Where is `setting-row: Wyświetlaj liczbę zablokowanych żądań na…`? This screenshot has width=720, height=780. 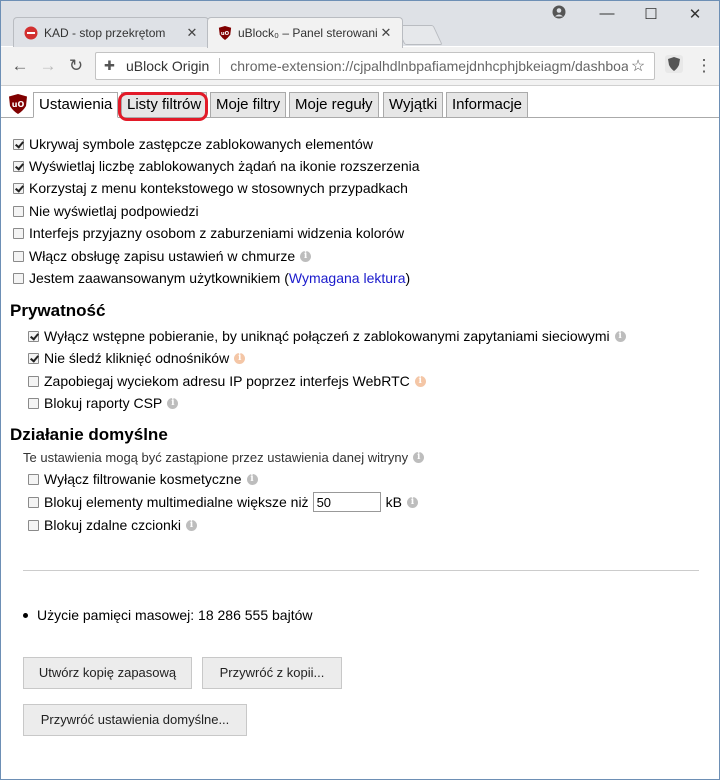 setting-row: Wyświetlaj liczbę zablokowanych żądań na… is located at coordinates (216, 166).